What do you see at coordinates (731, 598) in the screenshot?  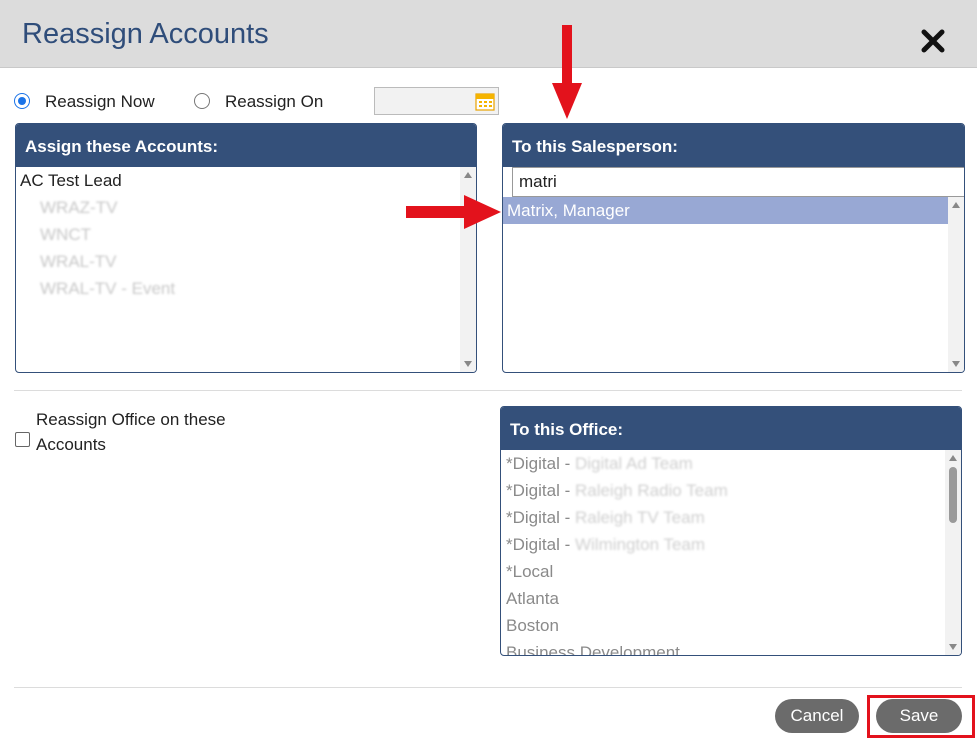 I see `list-item: Atlanta` at bounding box center [731, 598].